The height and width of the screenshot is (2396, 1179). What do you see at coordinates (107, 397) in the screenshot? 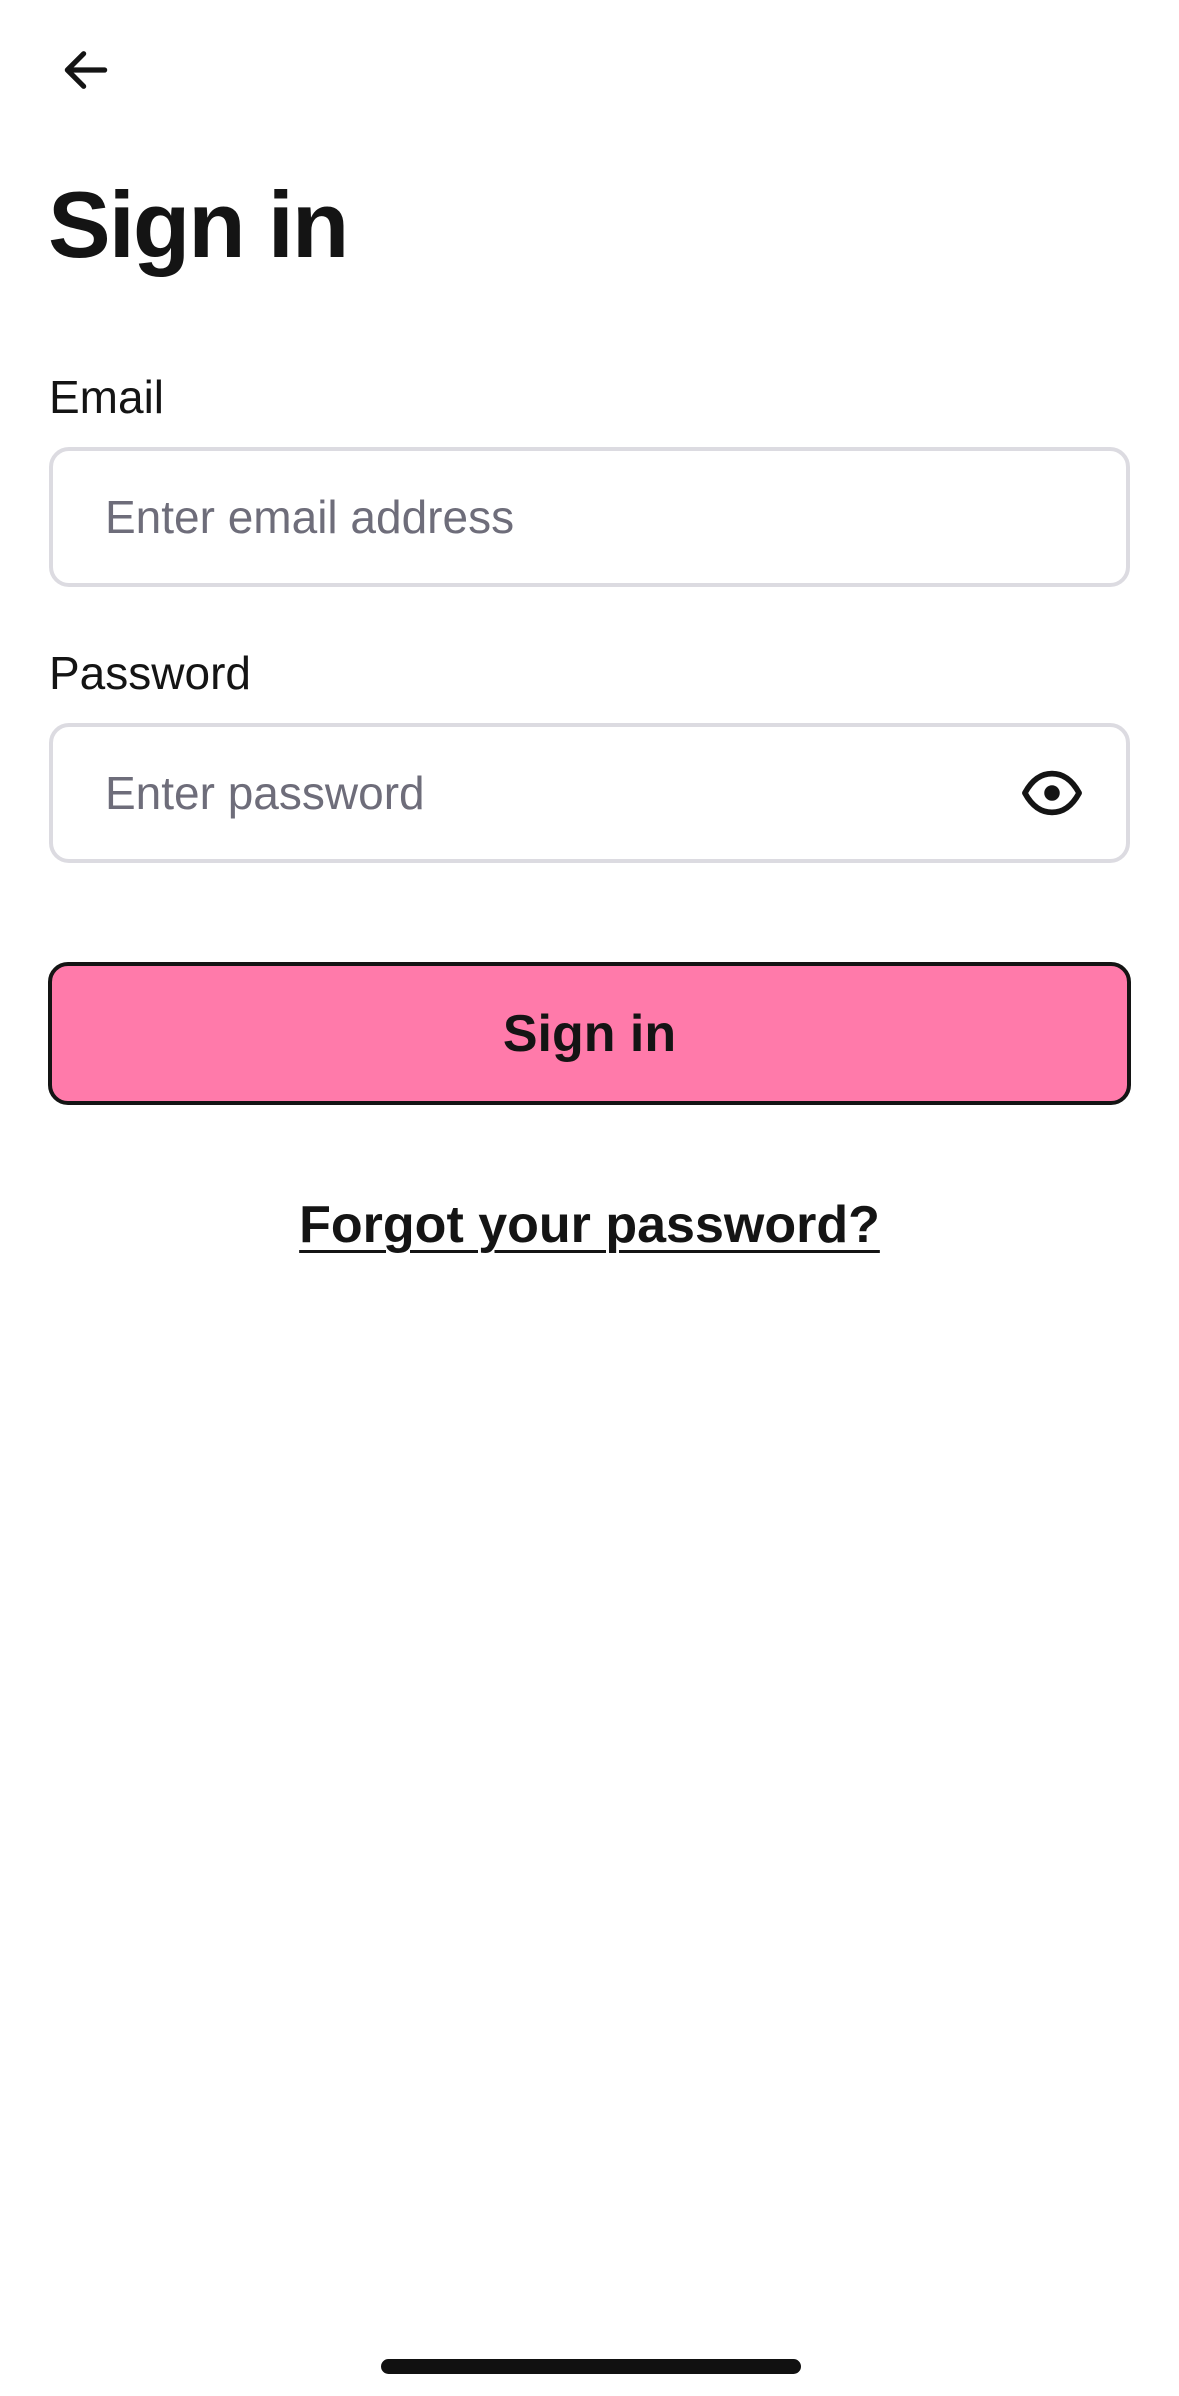
I see `email-label: Email` at bounding box center [107, 397].